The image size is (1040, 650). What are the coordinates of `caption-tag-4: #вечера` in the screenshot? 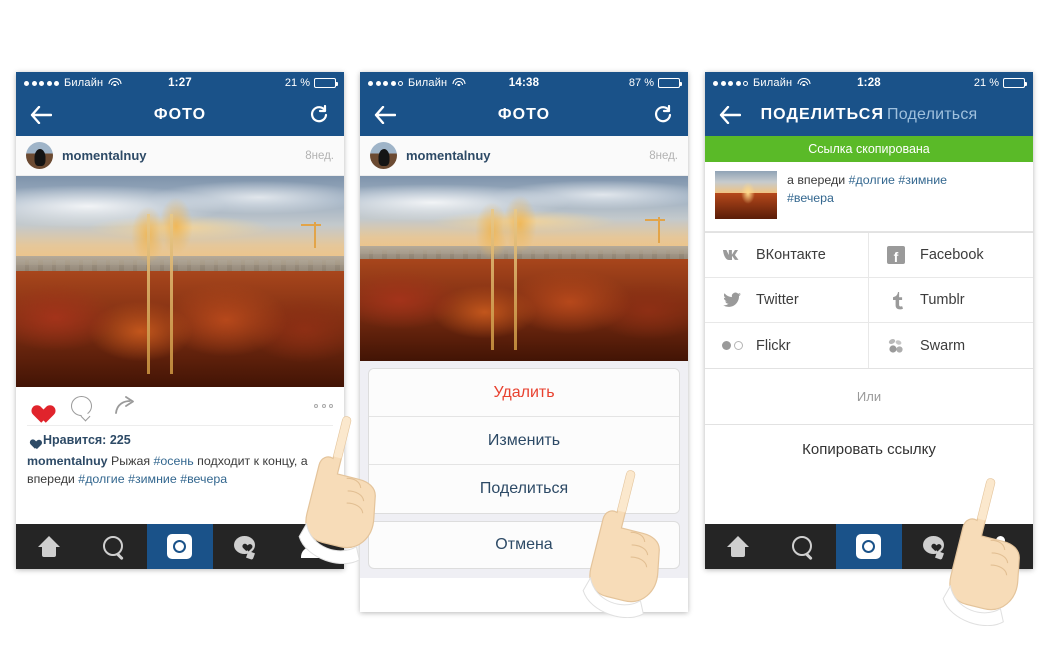 It's located at (203, 479).